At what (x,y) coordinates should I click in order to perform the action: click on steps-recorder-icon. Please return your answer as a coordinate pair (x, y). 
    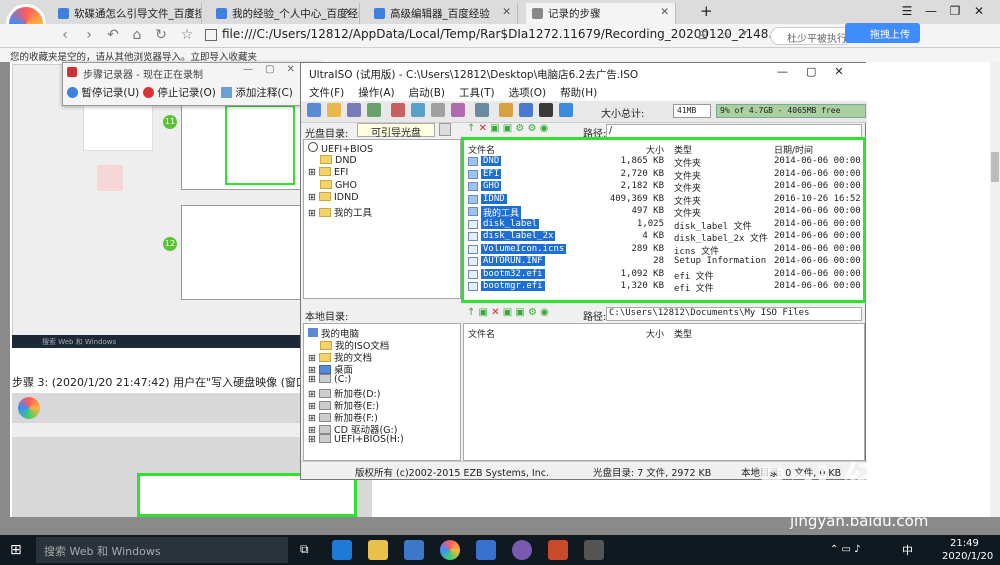
    Looking at the image, I should click on (594, 550).